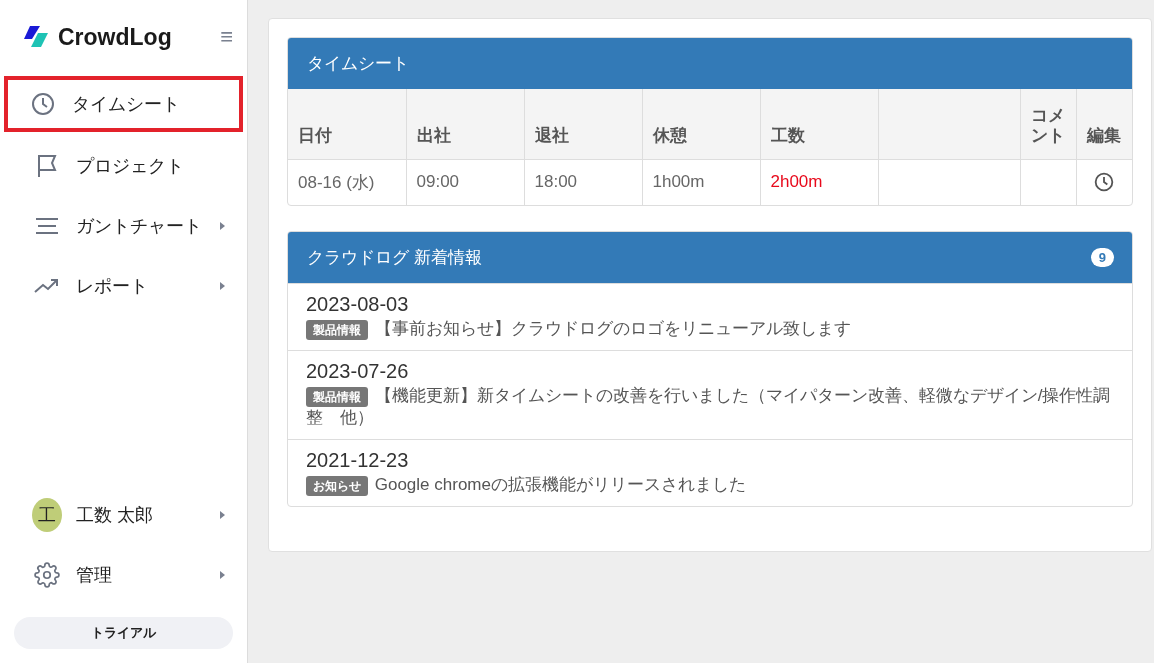 This screenshot has width=1154, height=663. What do you see at coordinates (47, 166) in the screenshot?
I see `flag-icon` at bounding box center [47, 166].